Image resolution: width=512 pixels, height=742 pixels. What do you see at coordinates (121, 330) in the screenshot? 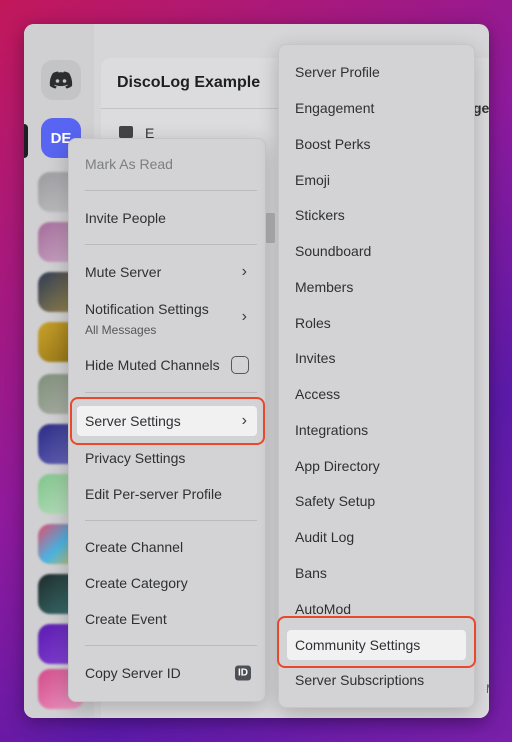
I see `notification-settings-value: All Messages` at bounding box center [121, 330].